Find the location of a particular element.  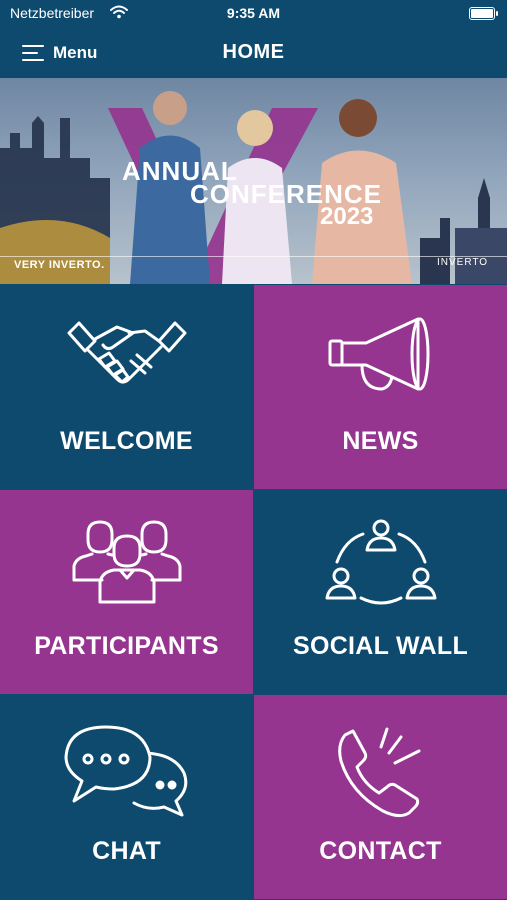

megaphone-icon is located at coordinates (378, 354).